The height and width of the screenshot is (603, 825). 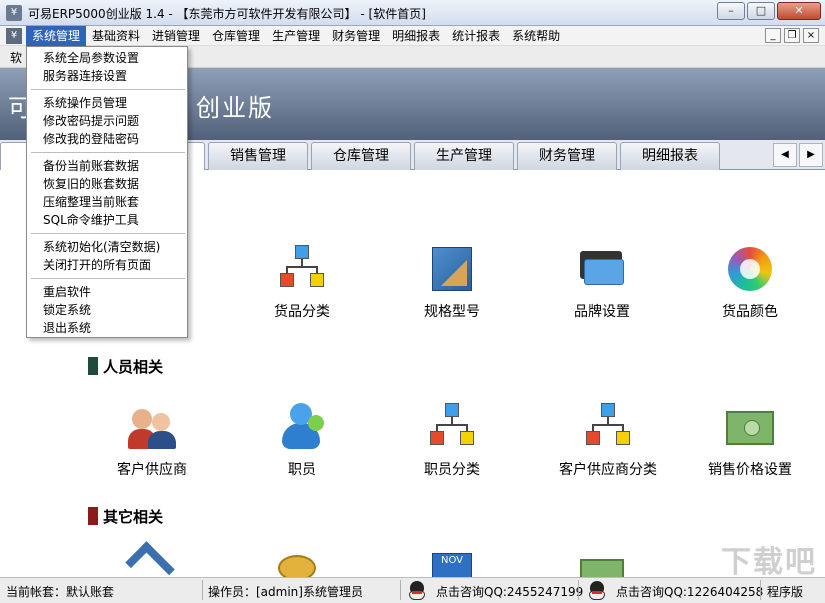 I want to click on menu-system-init: 系统初始化(清空数据), so click(x=107, y=247).